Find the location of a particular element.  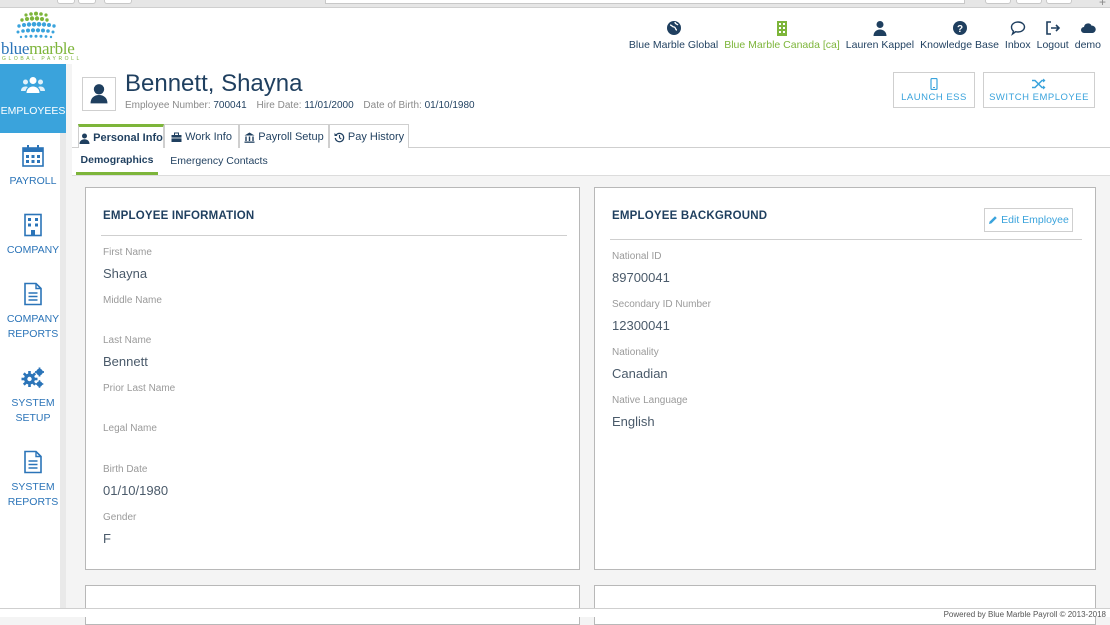

briefcase-icon is located at coordinates (176, 137).